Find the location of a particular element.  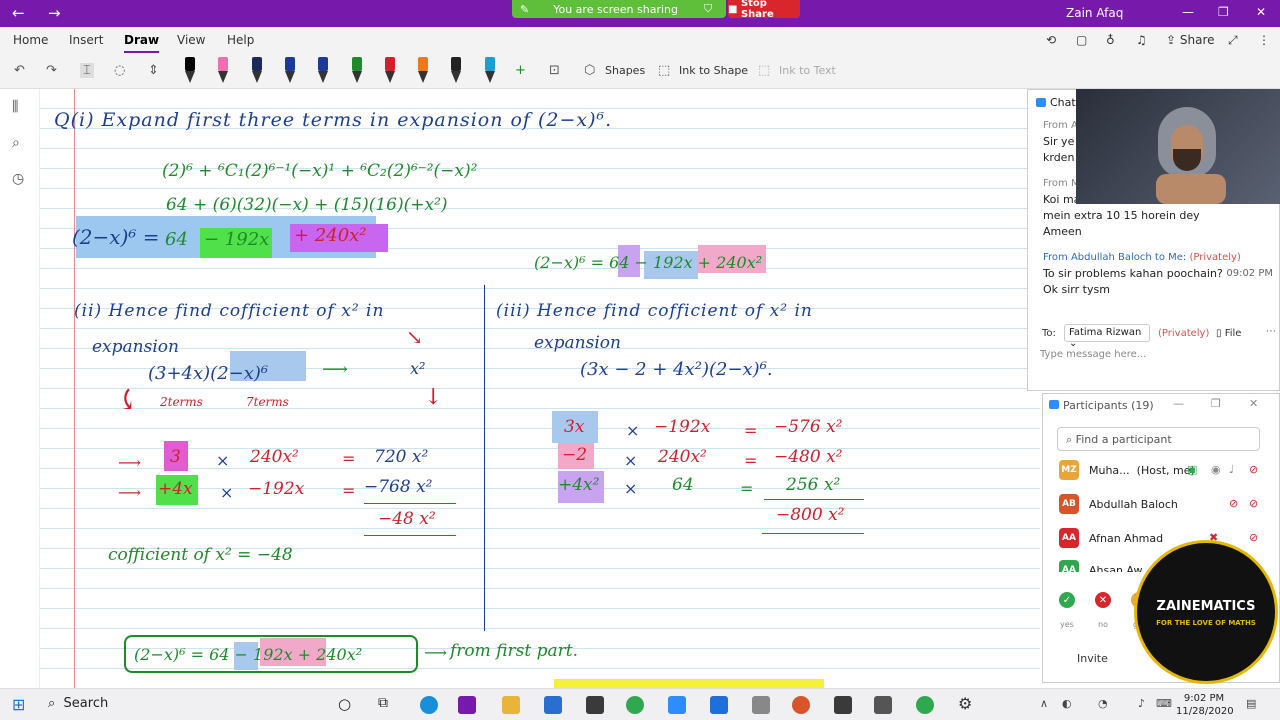

undo-icon: ↶ is located at coordinates (19, 70).